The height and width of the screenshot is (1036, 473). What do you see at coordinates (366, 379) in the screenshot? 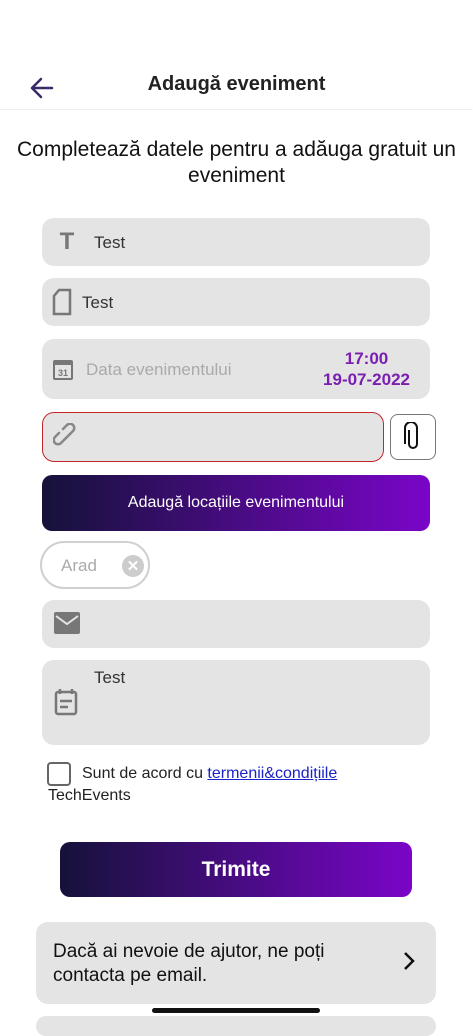
I see `event-date: 19-07-2022` at bounding box center [366, 379].